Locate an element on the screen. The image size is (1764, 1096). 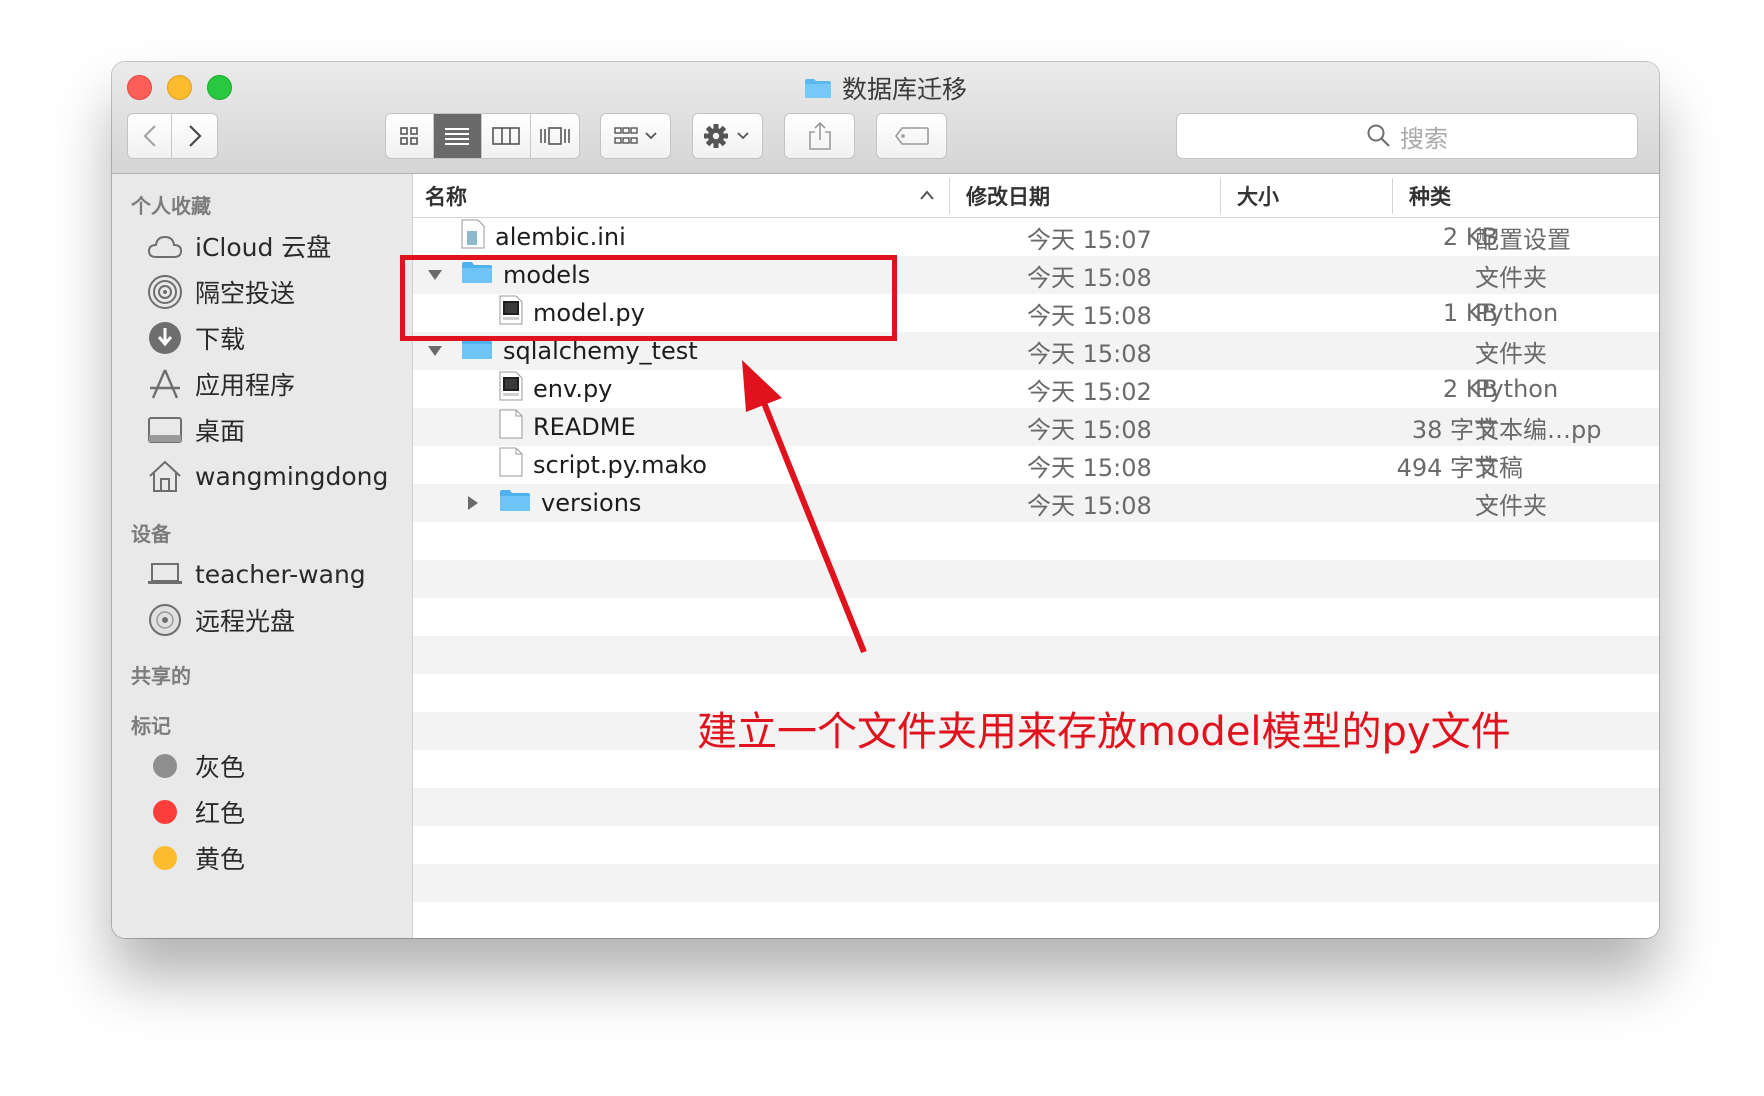
tag-color-gray is located at coordinates (165, 766).